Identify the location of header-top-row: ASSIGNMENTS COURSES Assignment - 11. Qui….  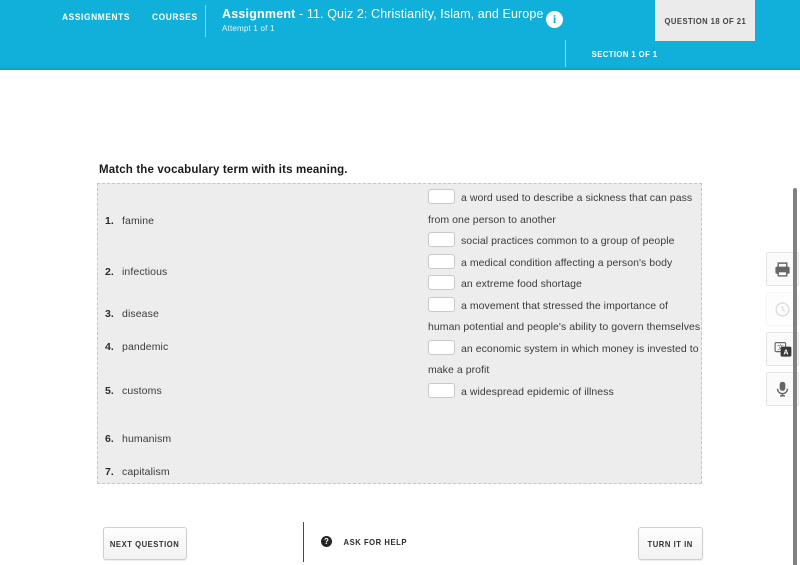
(400, 20).